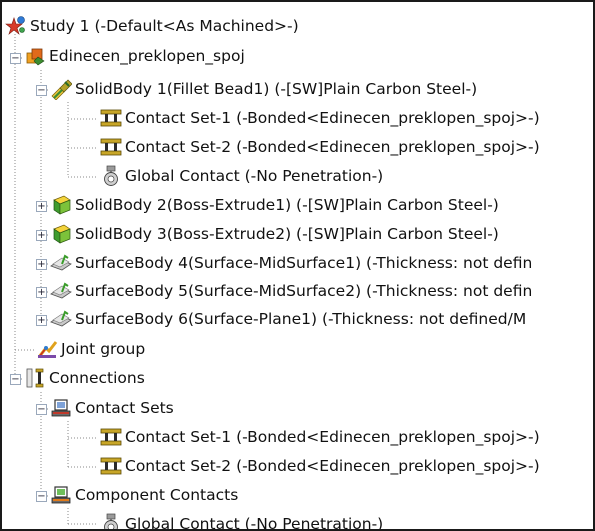  Describe the element at coordinates (61, 408) in the screenshot. I see `contact-sets-folder-icon` at that location.